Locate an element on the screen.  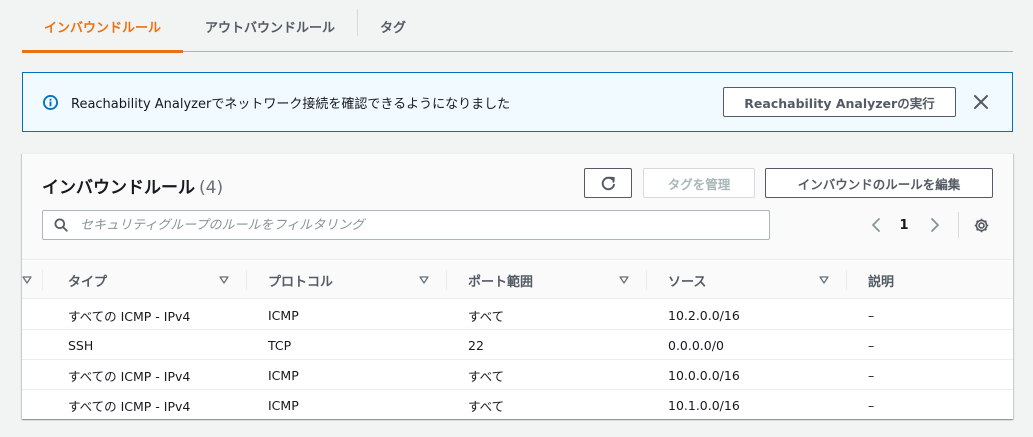
search-input is located at coordinates (423, 225).